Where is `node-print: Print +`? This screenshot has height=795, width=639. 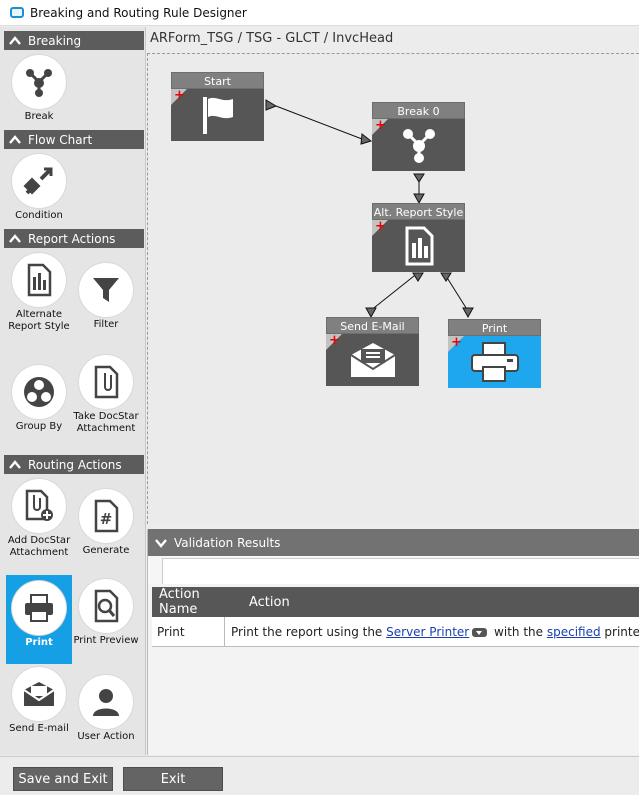 node-print: Print + is located at coordinates (494, 353).